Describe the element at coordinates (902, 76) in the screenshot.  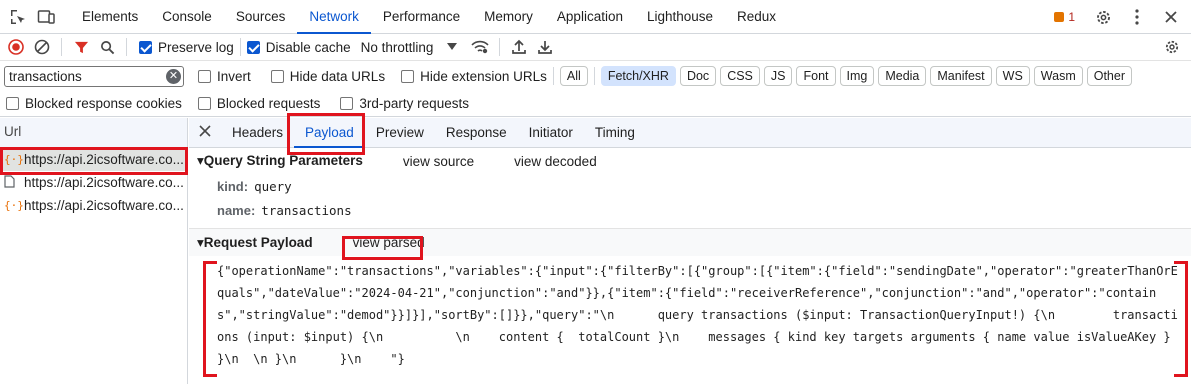
I see `type-filter-media: Media` at that location.